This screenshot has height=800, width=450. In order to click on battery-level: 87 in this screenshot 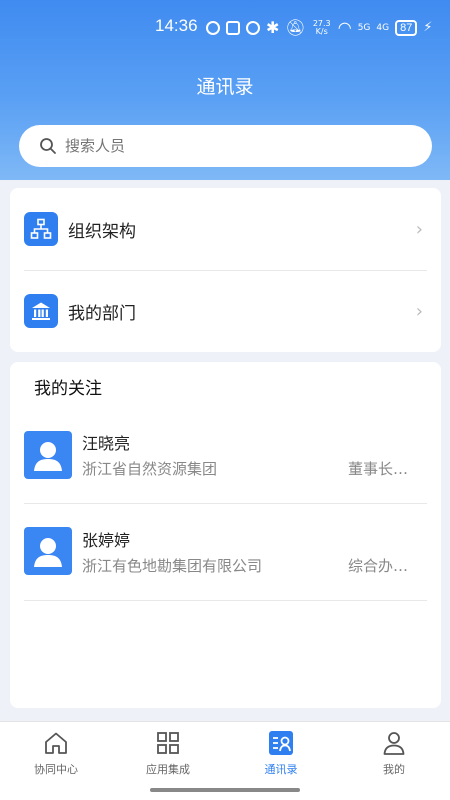, I will do `click(406, 27)`.